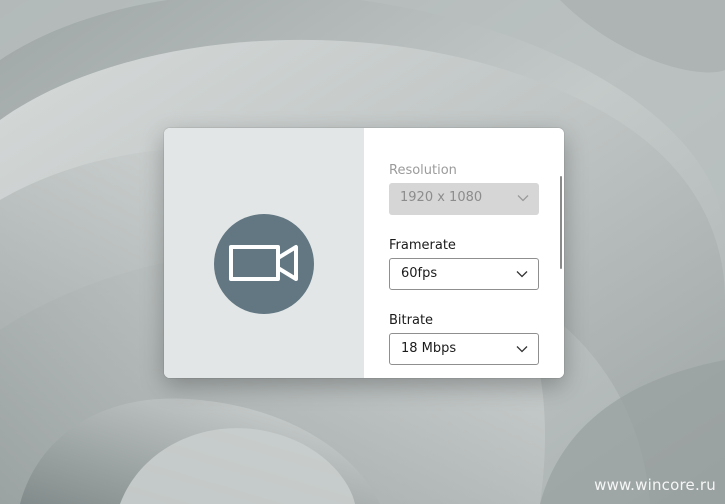  Describe the element at coordinates (419, 273) in the screenshot. I see `framerate-value: 60fps` at that location.